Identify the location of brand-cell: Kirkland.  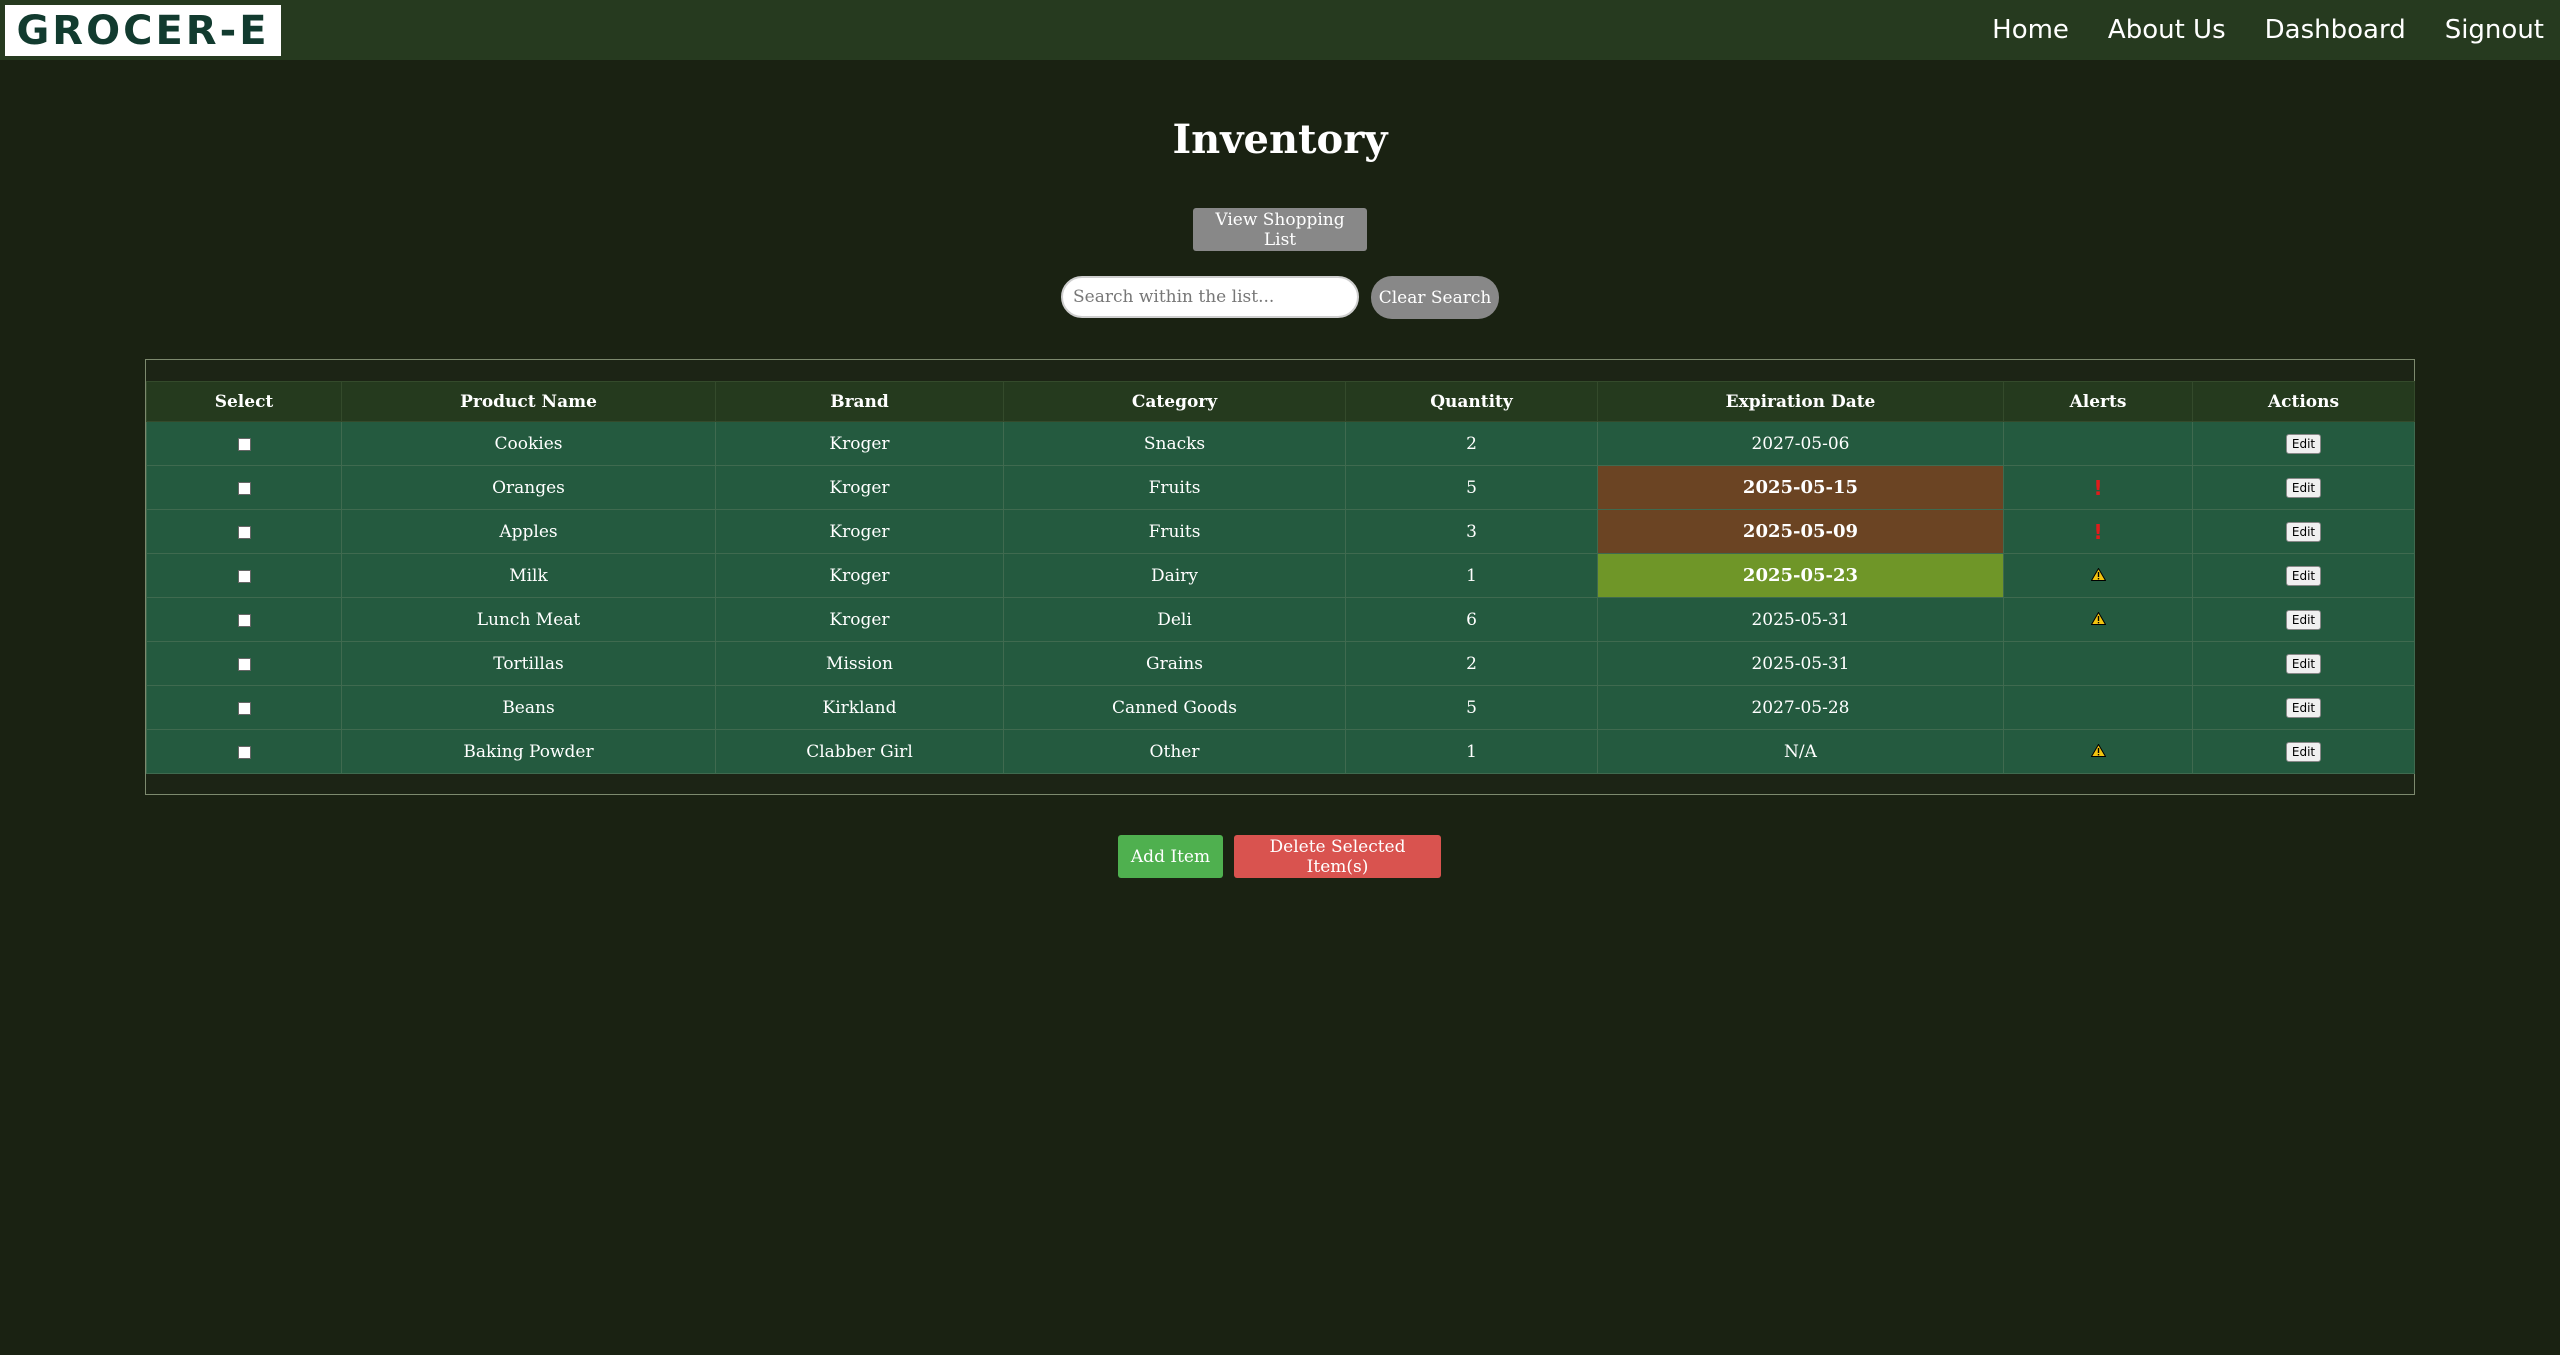
(859, 707).